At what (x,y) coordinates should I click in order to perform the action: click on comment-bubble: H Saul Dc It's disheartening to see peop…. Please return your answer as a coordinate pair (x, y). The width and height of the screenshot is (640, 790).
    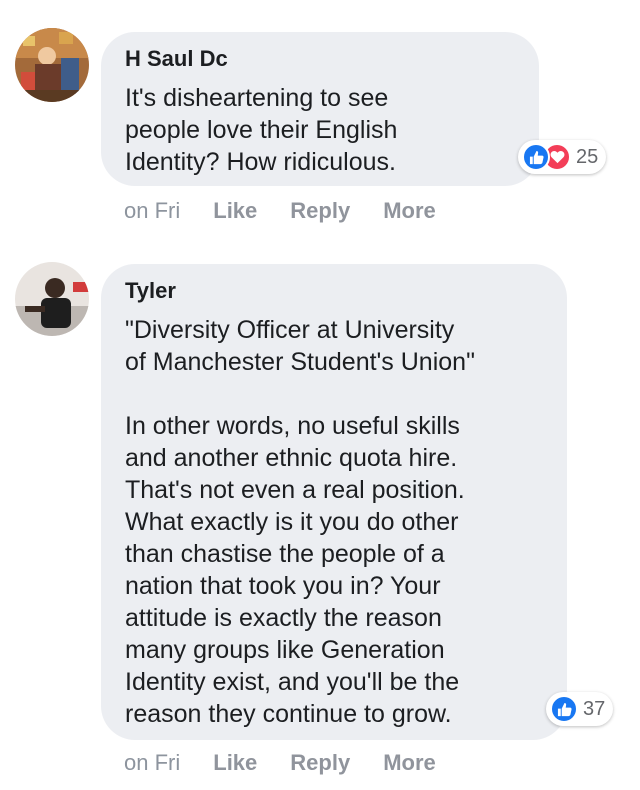
    Looking at the image, I should click on (320, 109).